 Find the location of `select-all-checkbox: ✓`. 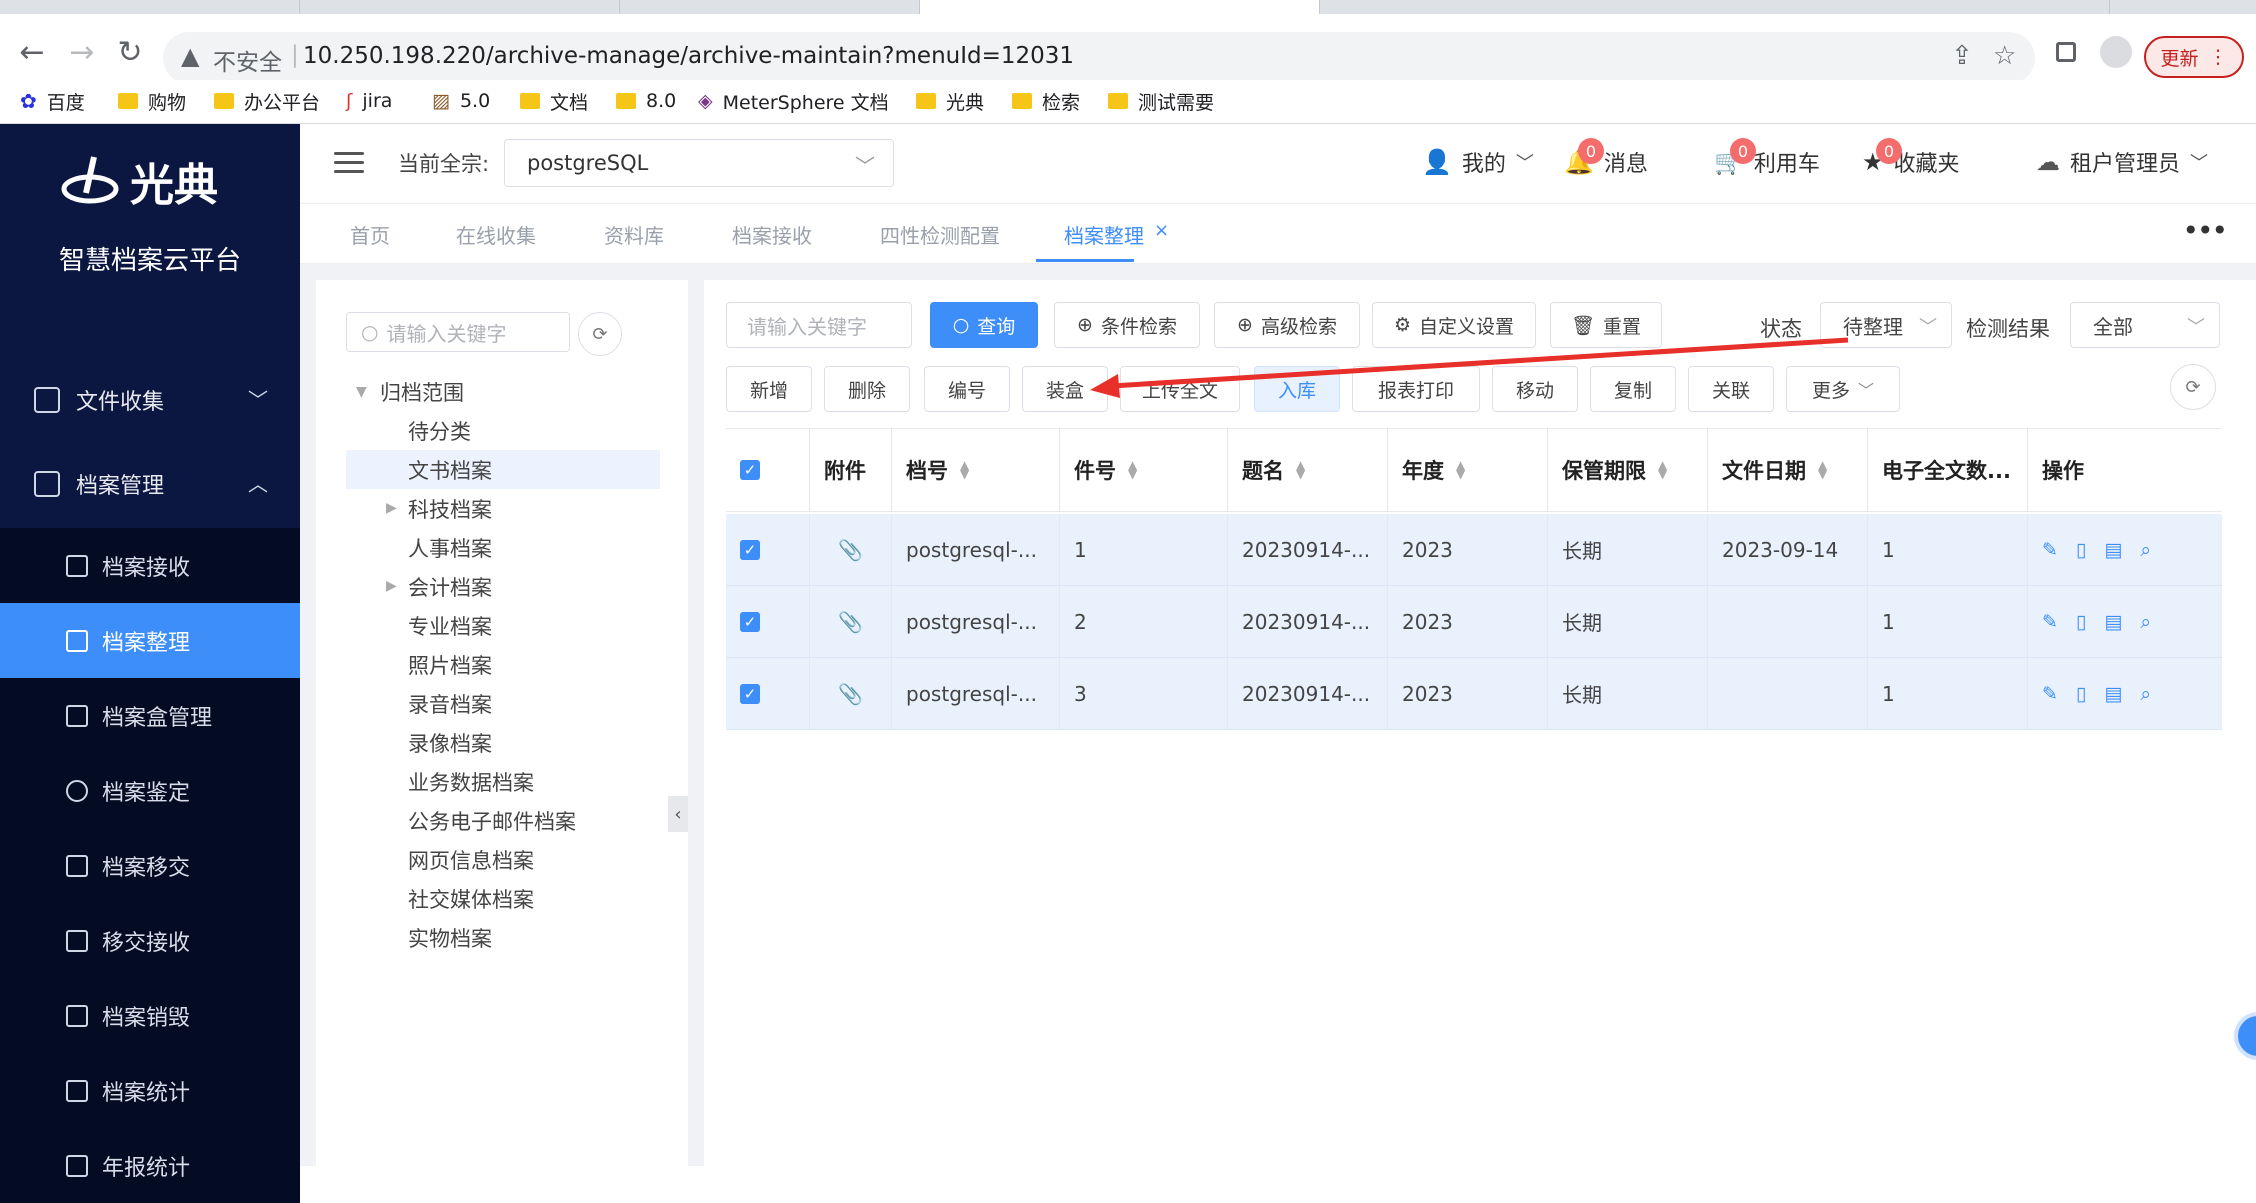

select-all-checkbox: ✓ is located at coordinates (750, 470).